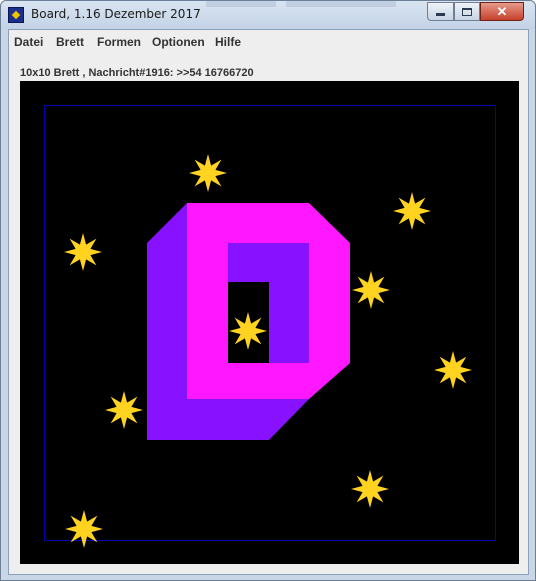 This screenshot has width=536, height=581. Describe the element at coordinates (70, 42) in the screenshot. I see `menu-brett: Brett` at that location.